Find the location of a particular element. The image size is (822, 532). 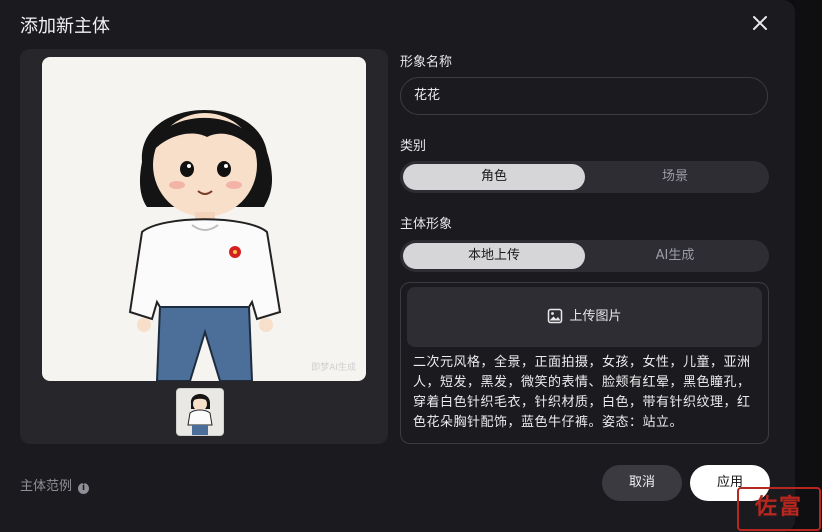

image-icon is located at coordinates (555, 316).